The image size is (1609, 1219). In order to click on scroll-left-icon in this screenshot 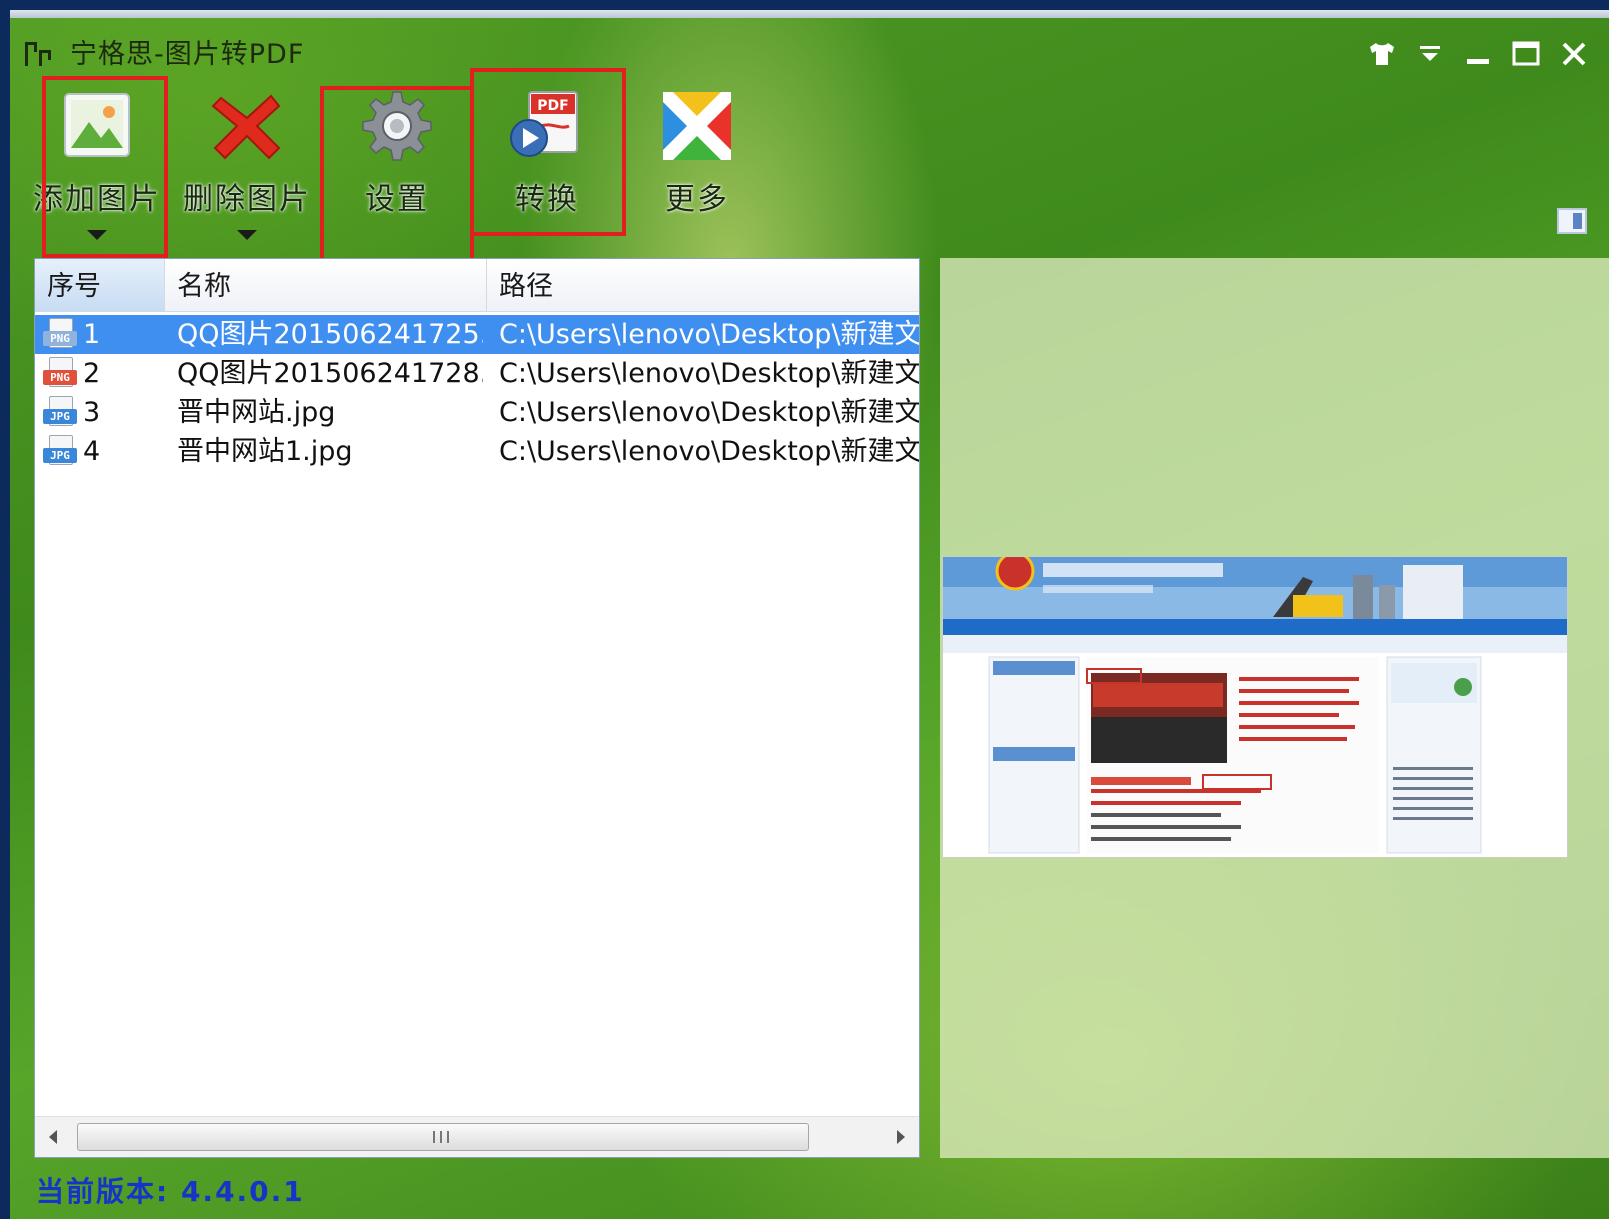, I will do `click(53, 1137)`.